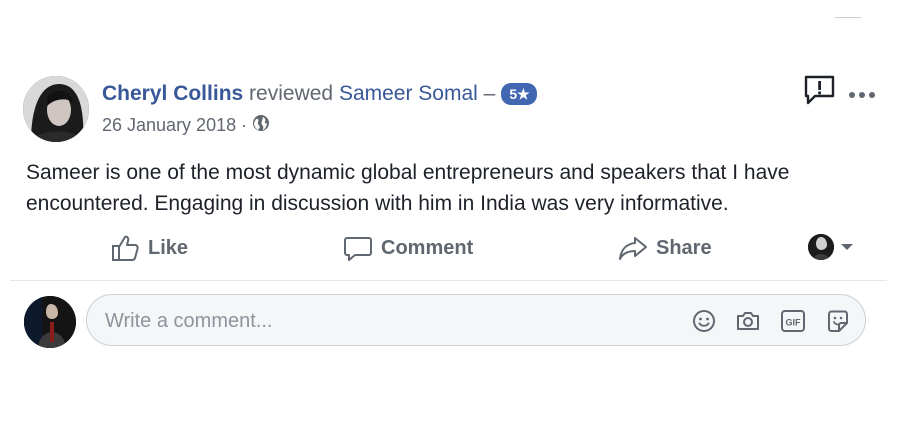 The width and height of the screenshot is (900, 428). I want to click on chevron-down-icon, so click(847, 247).